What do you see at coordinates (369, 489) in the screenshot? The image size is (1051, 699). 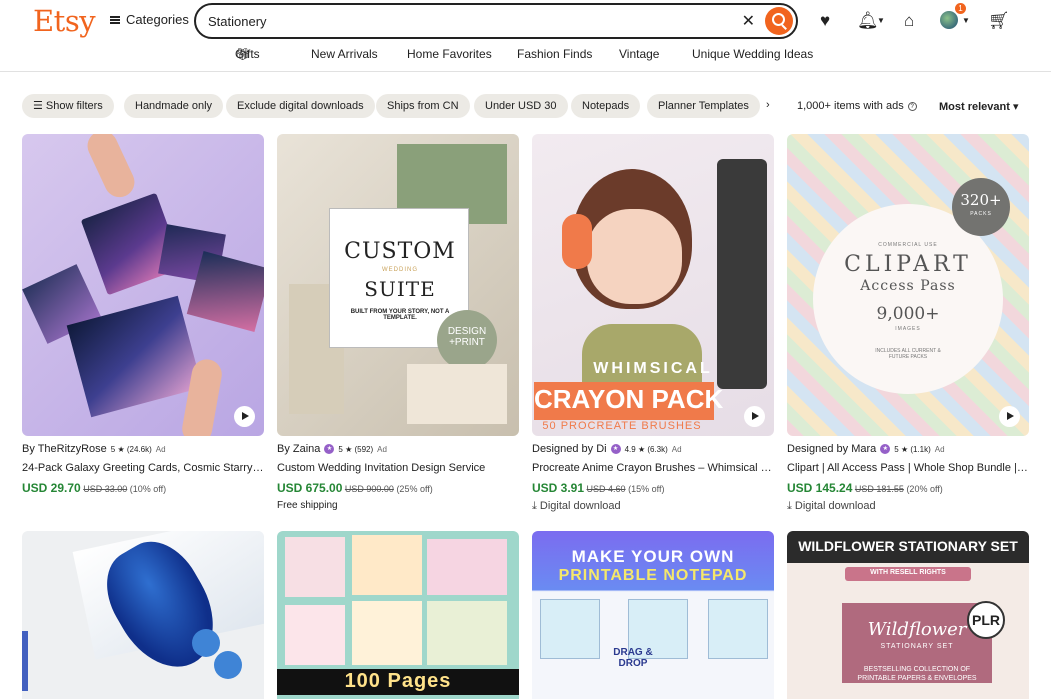 I see `old-price: USD 900.00` at bounding box center [369, 489].